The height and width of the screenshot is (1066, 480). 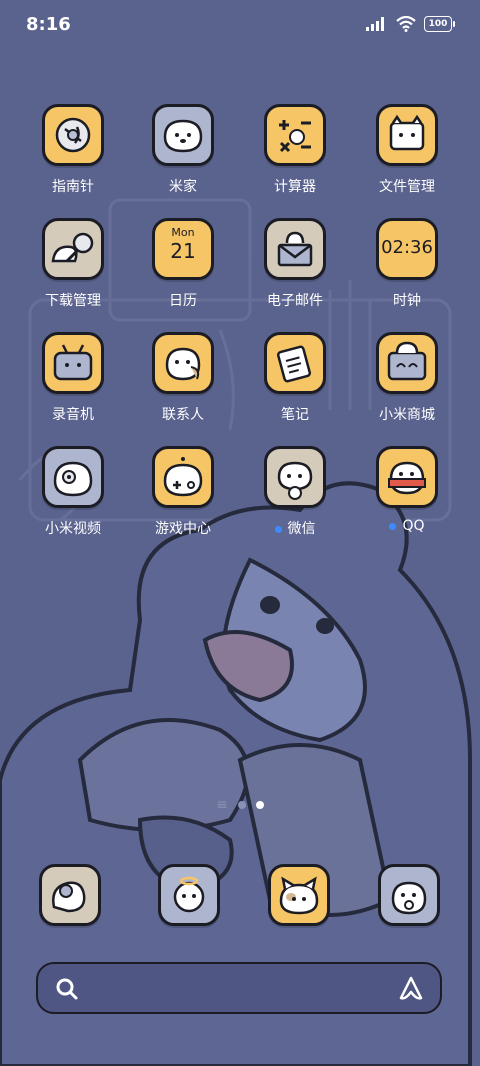 I want to click on app-label: QQ, so click(x=407, y=526).